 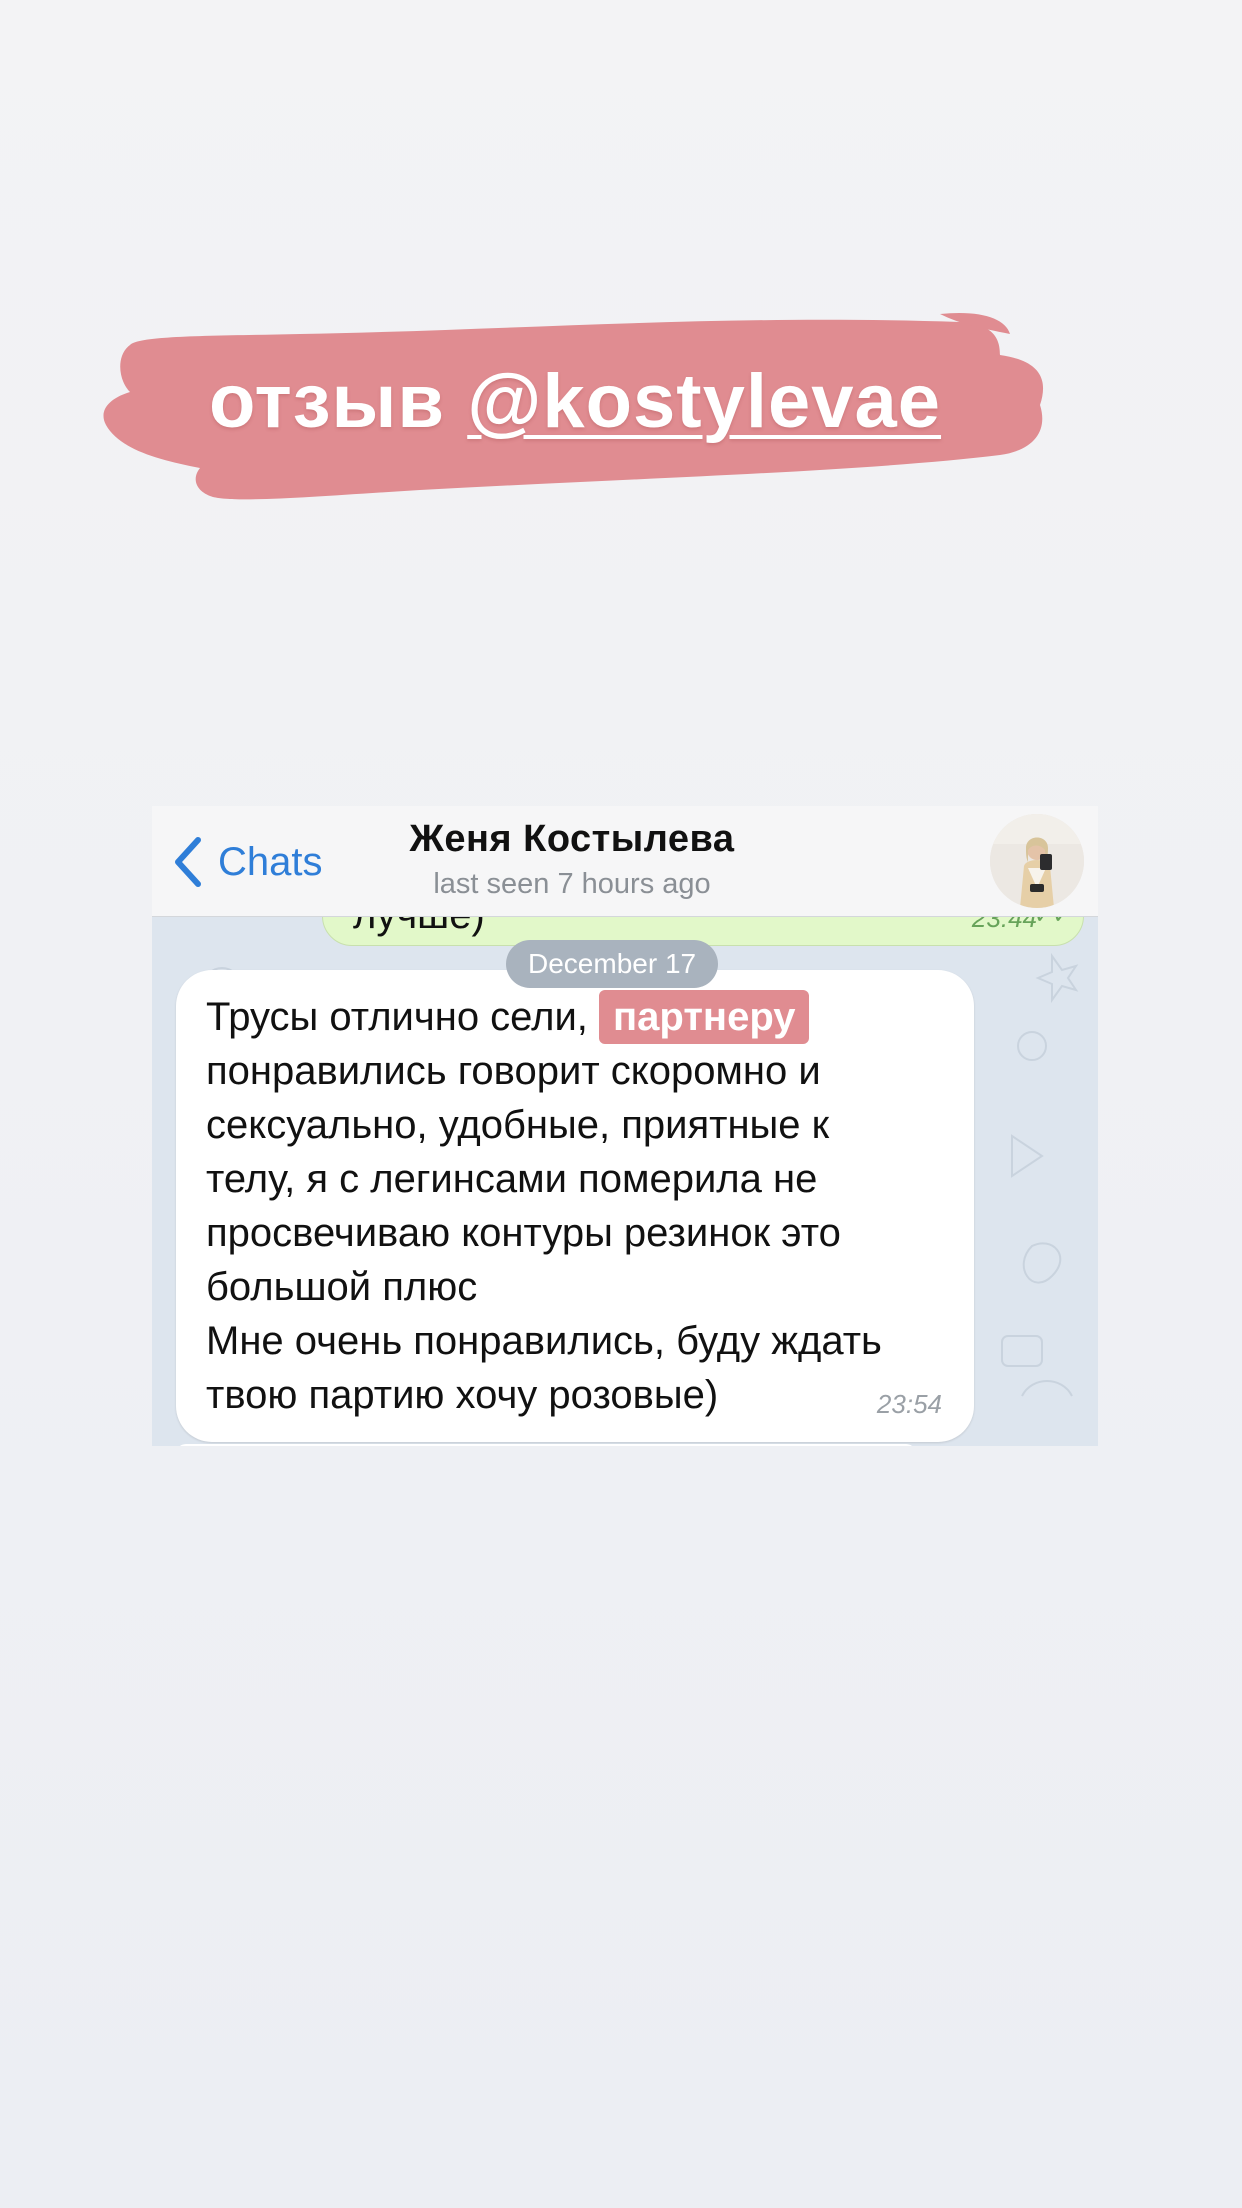 What do you see at coordinates (909, 1404) in the screenshot?
I see `message-time: 23:54` at bounding box center [909, 1404].